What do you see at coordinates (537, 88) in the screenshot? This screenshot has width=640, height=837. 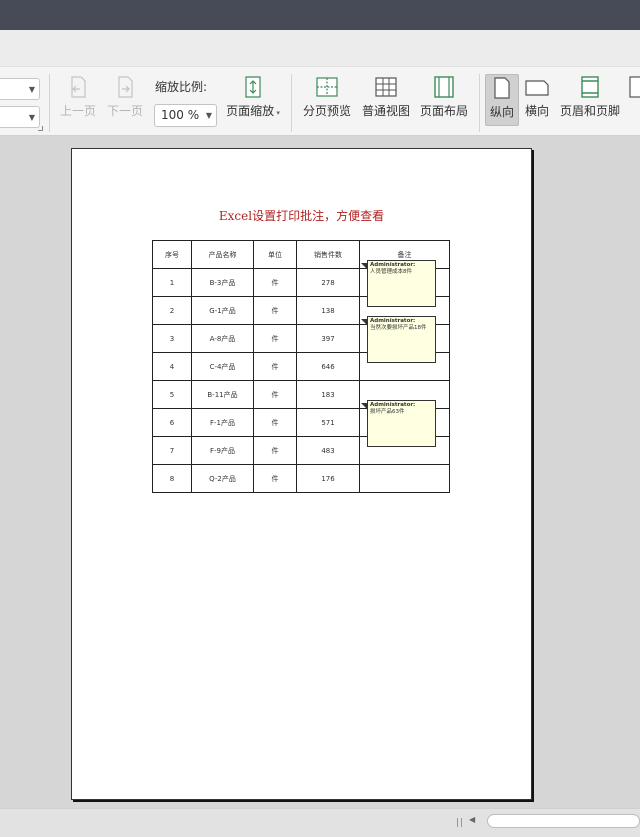 I see `landscape-page-icon` at bounding box center [537, 88].